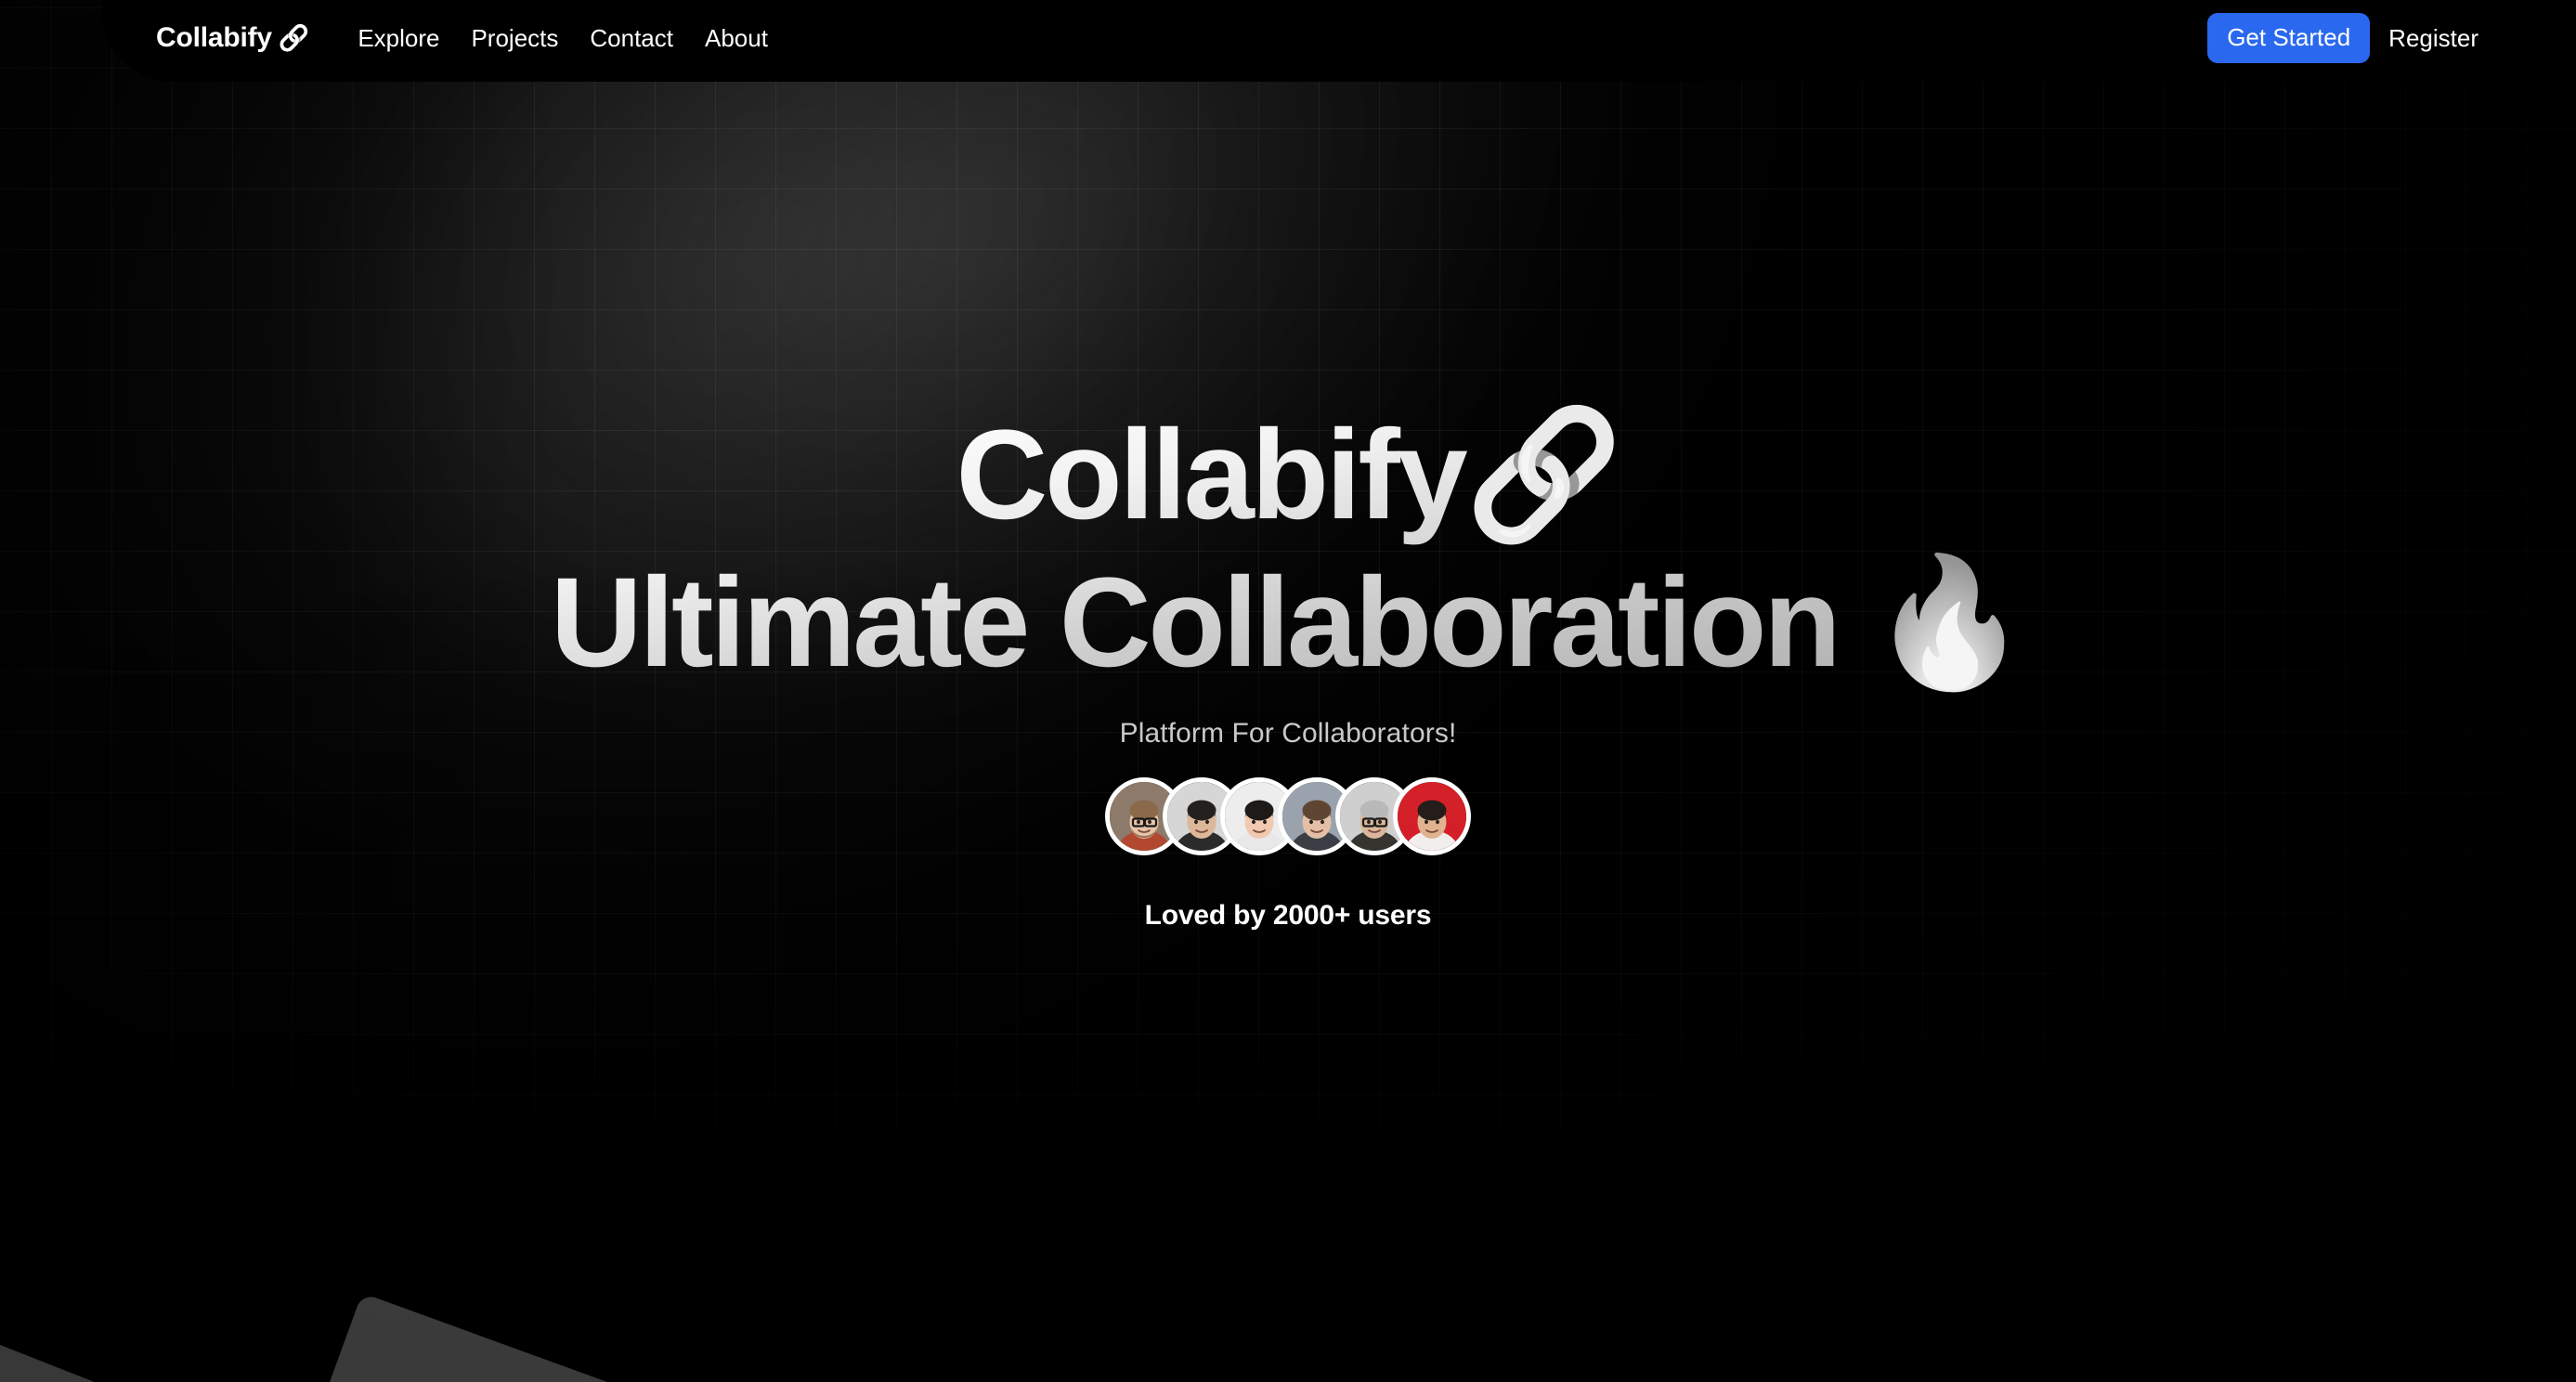 The width and height of the screenshot is (2576, 1382). I want to click on hero-title: Collabify🔗 Ultimate Collaboration 🔥, so click(1290, 550).